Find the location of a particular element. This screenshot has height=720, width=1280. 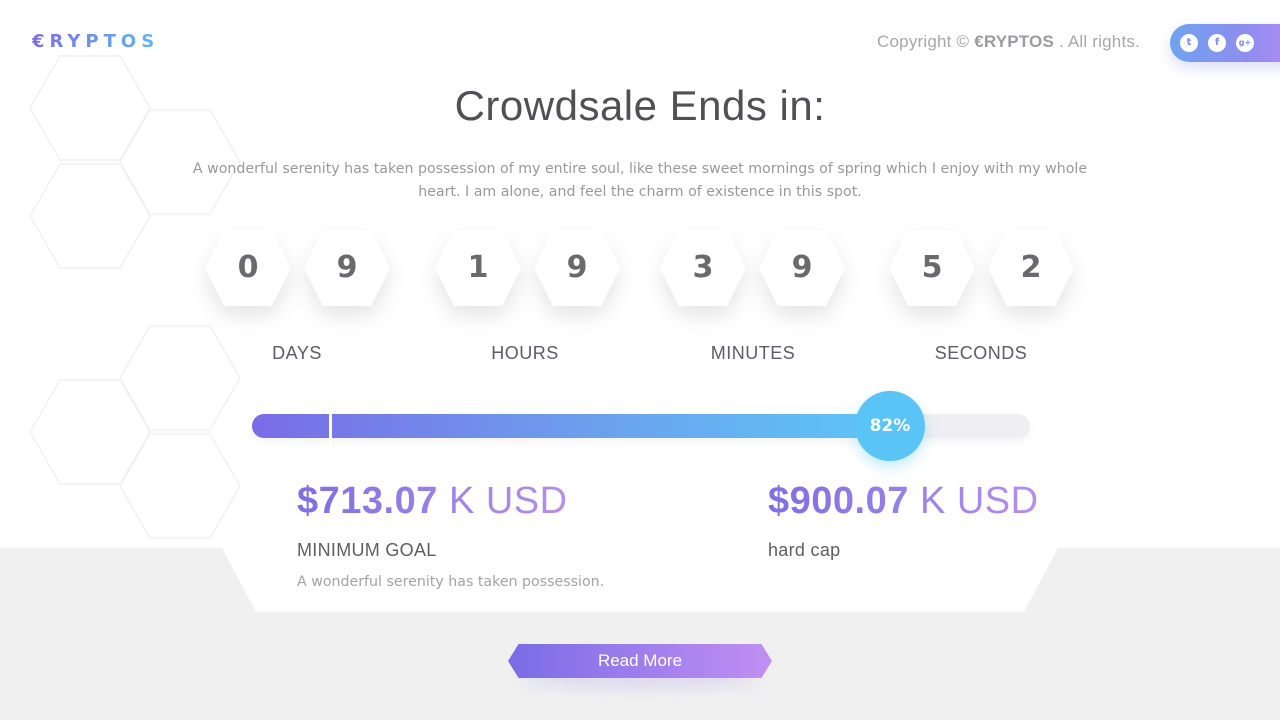

hours-digit-2: 9 is located at coordinates (577, 268).